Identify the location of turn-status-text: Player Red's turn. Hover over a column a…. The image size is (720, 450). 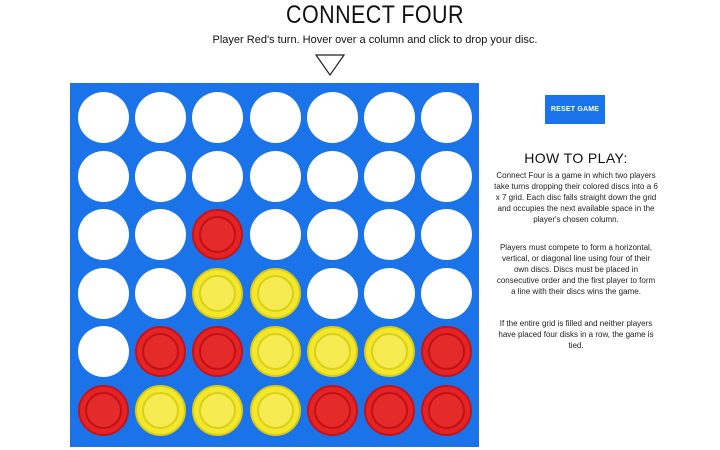
(375, 40).